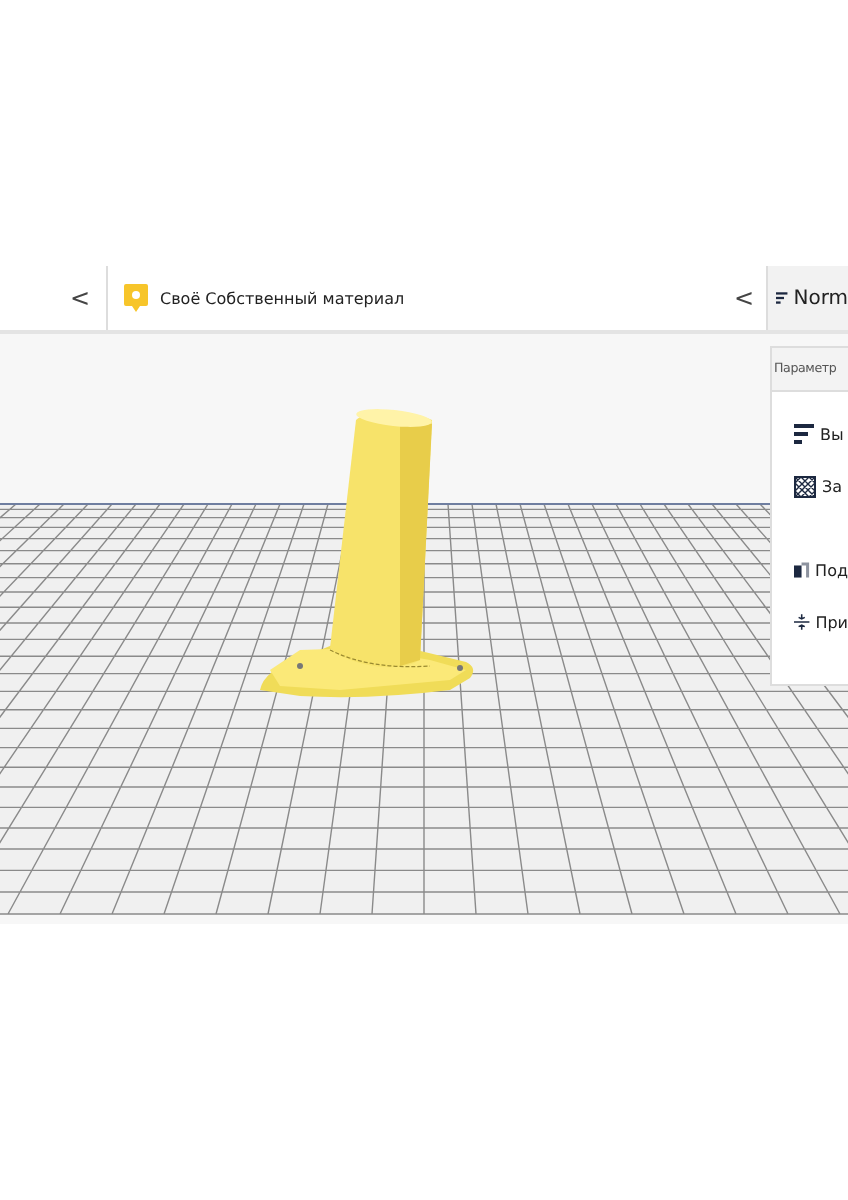  Describe the element at coordinates (831, 622) in the screenshot. I see `setting-label: При` at that location.